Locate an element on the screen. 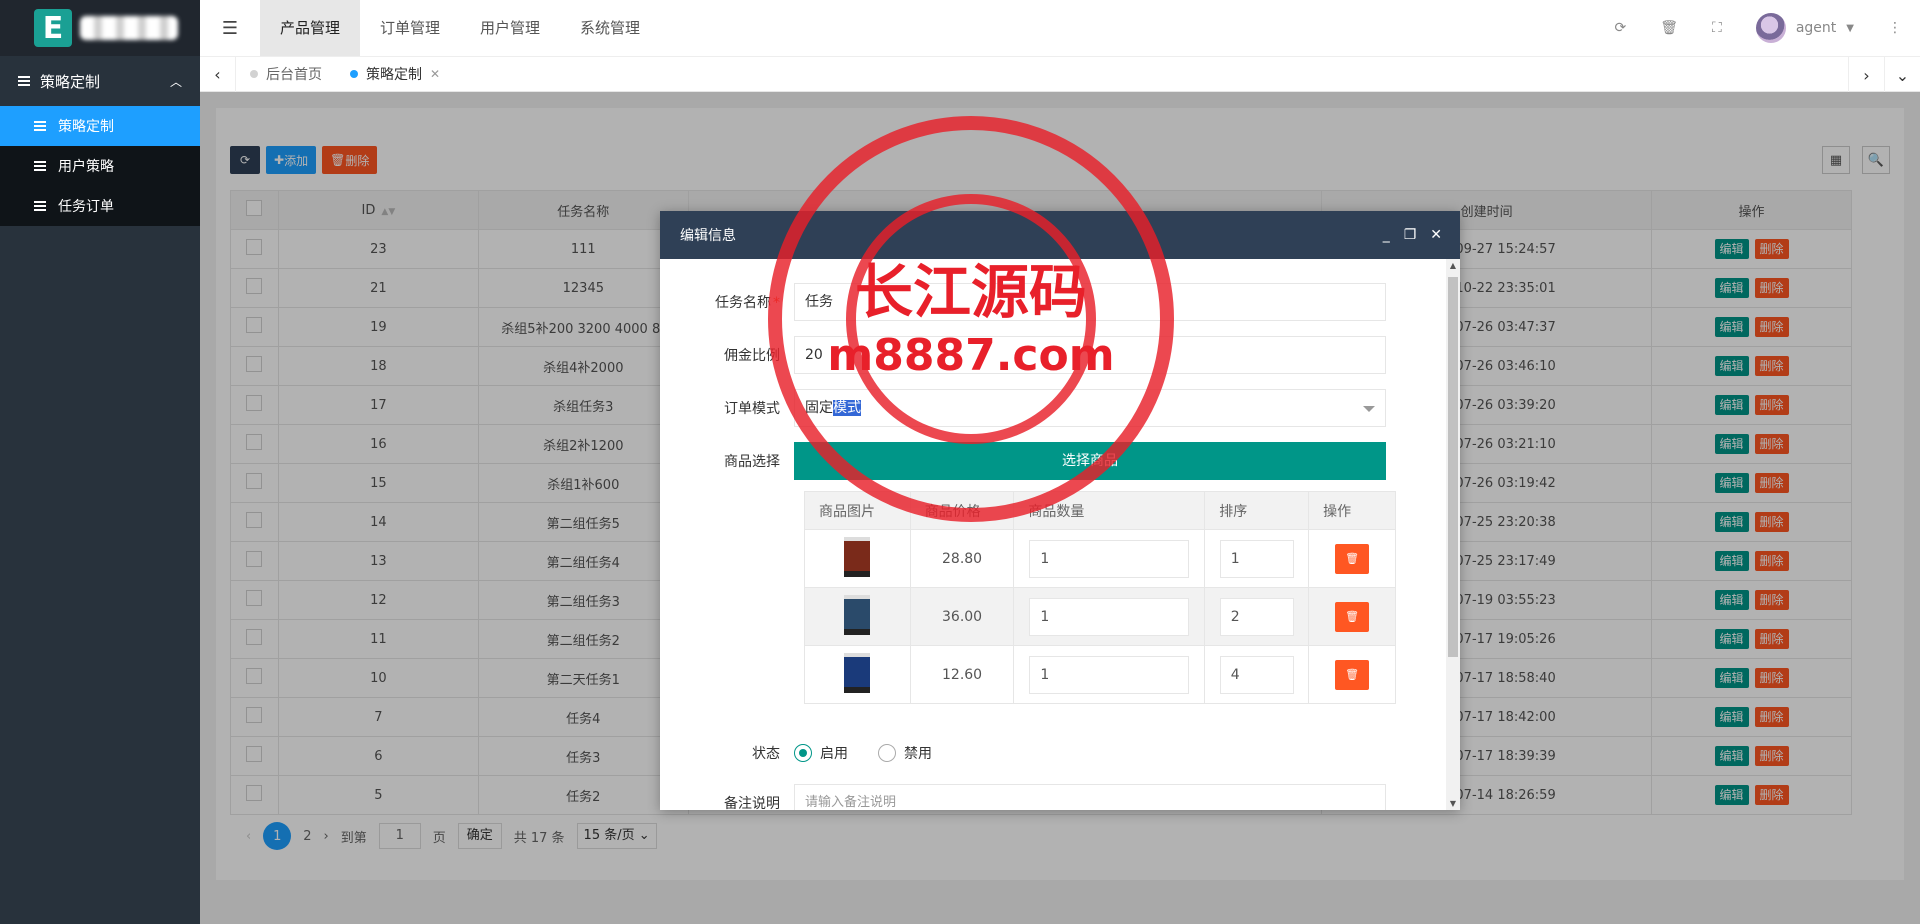 Image resolution: width=1920 pixels, height=924 pixels. sidebar-item-strategy: 策略定制 is located at coordinates (100, 126).